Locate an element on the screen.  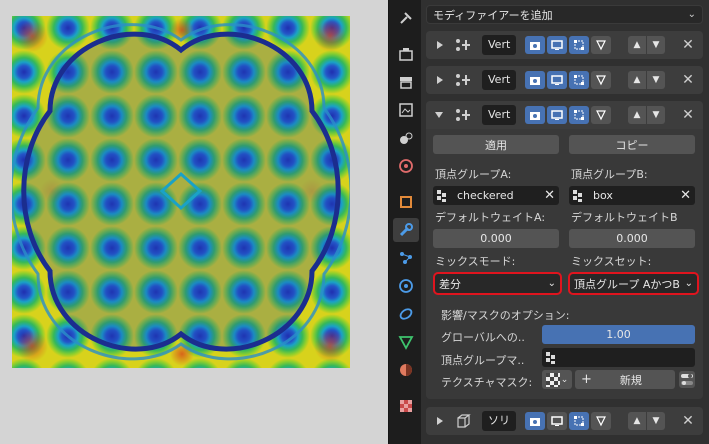
vertex-group-a-field: checkered ✕ is located at coordinates (496, 195).